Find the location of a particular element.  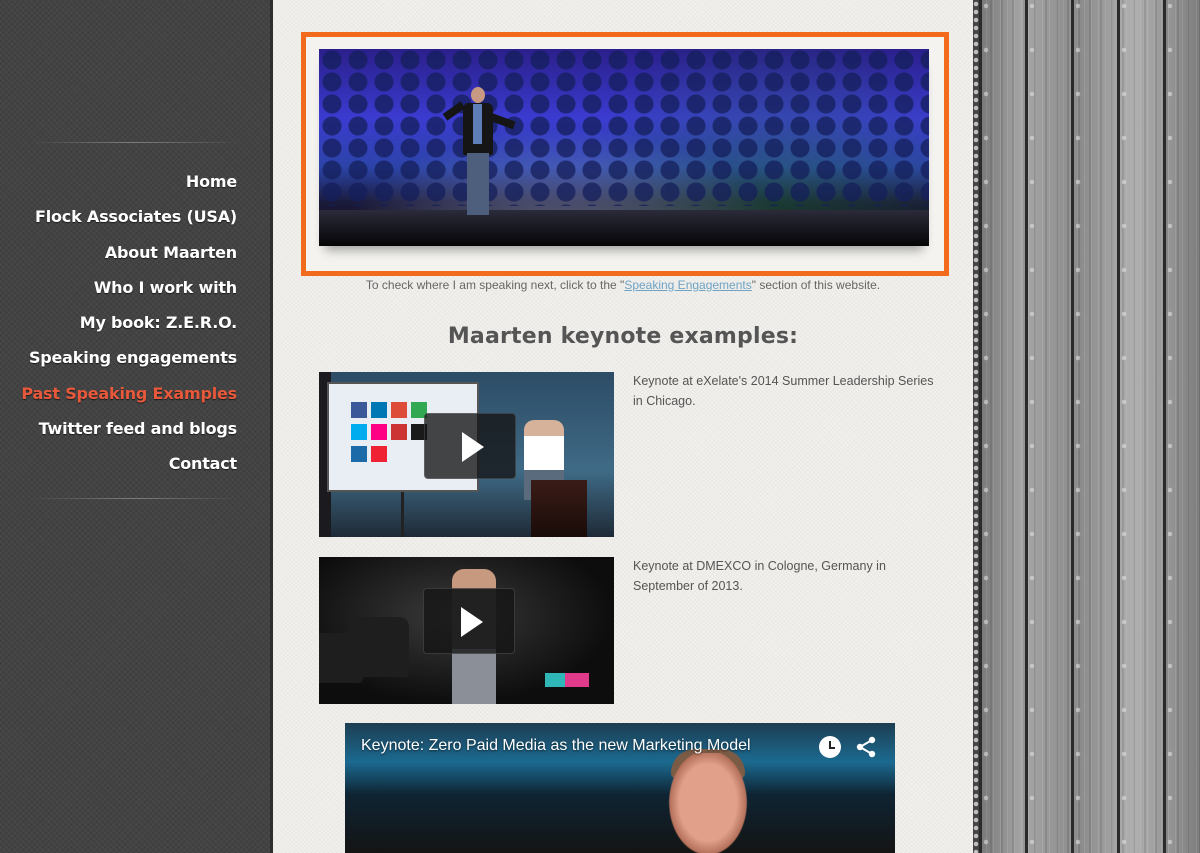

nav-link-speaking-engagements: Speaking engagements is located at coordinates (133, 357).